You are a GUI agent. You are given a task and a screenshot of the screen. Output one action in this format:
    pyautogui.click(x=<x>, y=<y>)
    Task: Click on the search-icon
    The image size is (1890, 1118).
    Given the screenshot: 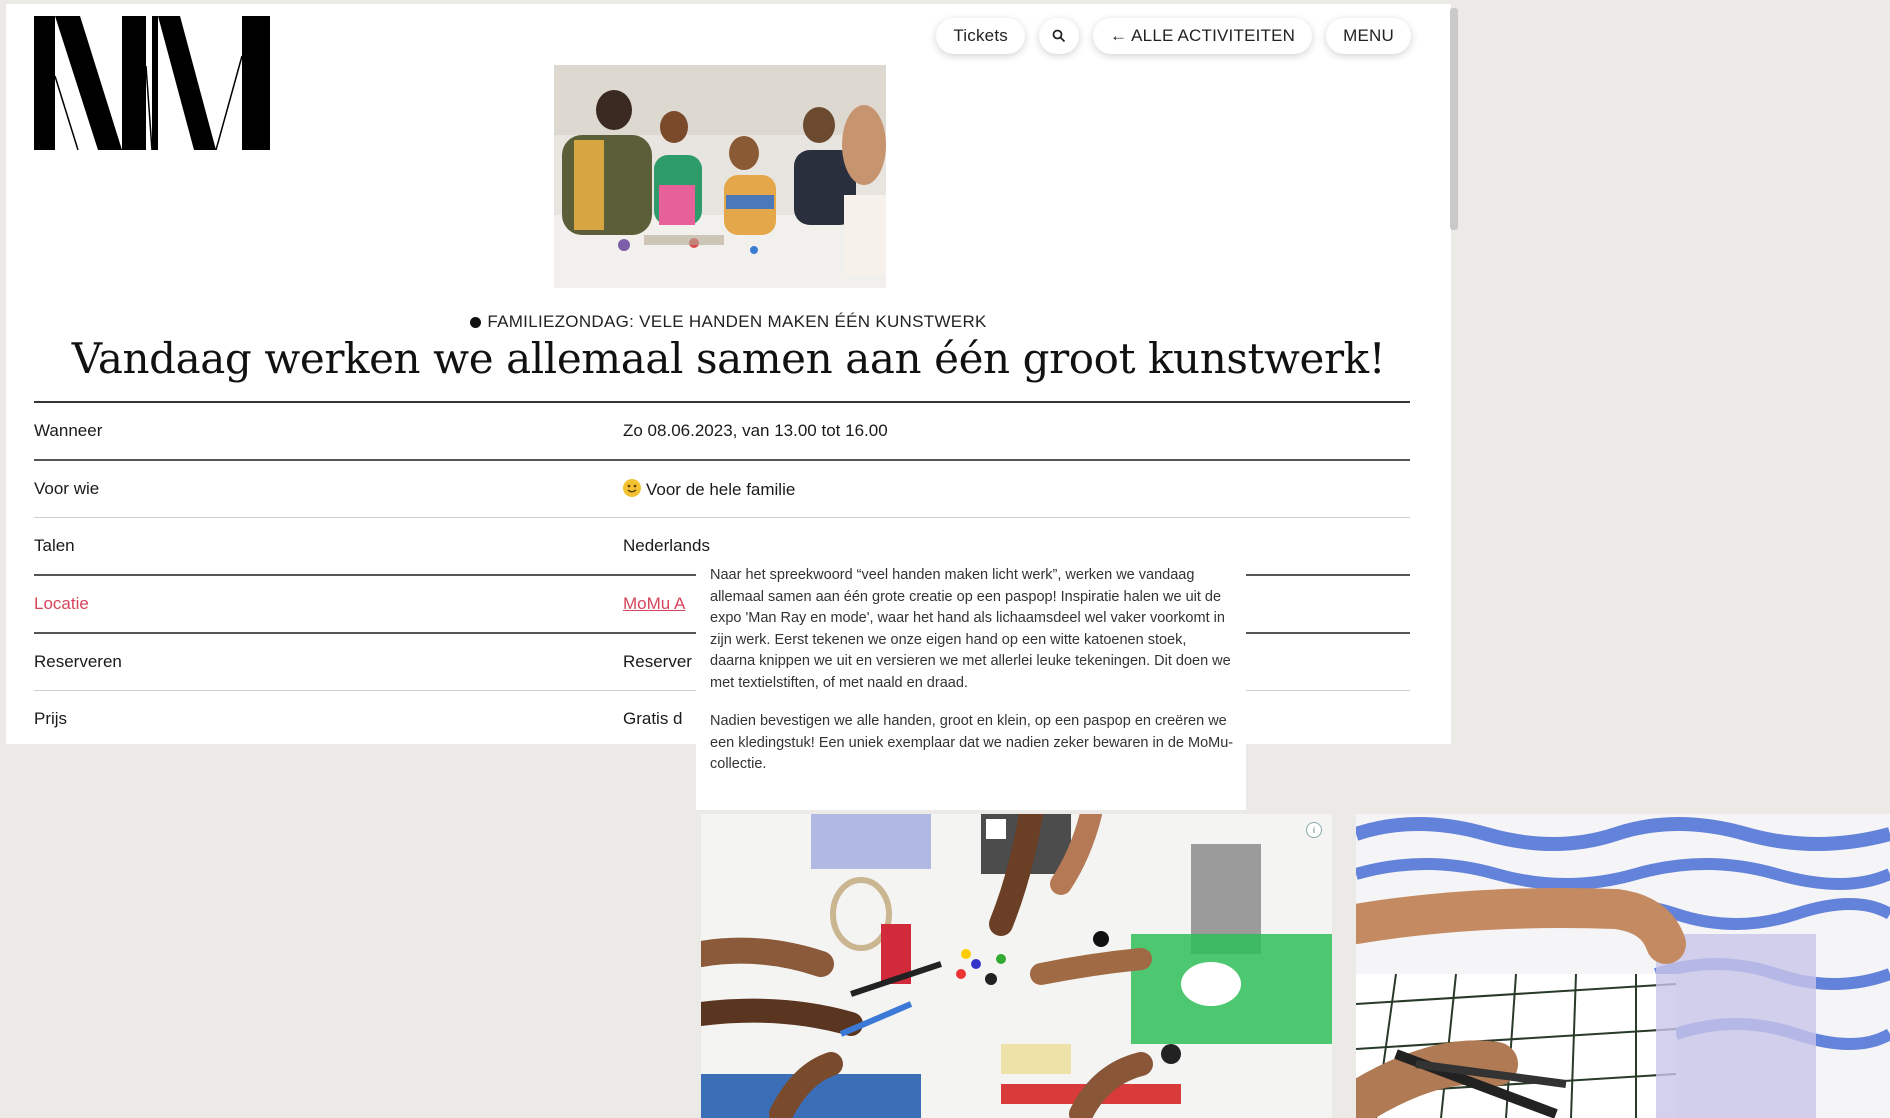 What is the action you would take?
    pyautogui.click(x=1059, y=36)
    